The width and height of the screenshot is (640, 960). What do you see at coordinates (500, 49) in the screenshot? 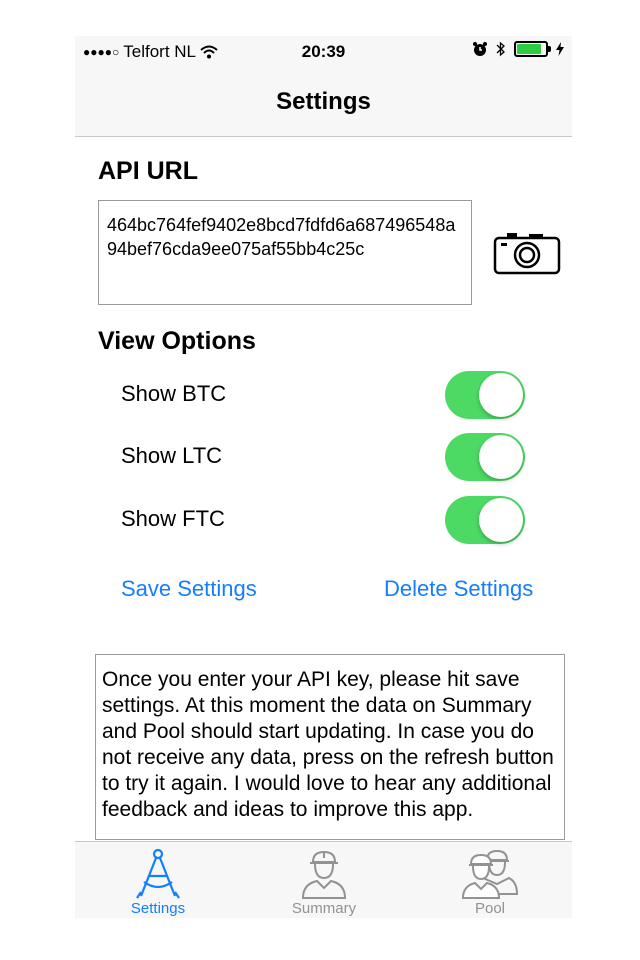
I see `bluetooth-icon` at bounding box center [500, 49].